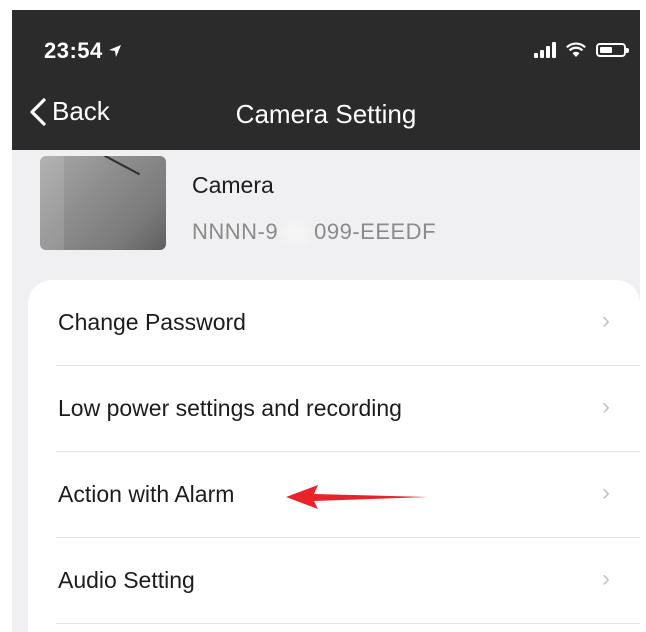 The height and width of the screenshot is (632, 646). I want to click on menu-item-label: Change Password, so click(152, 322).